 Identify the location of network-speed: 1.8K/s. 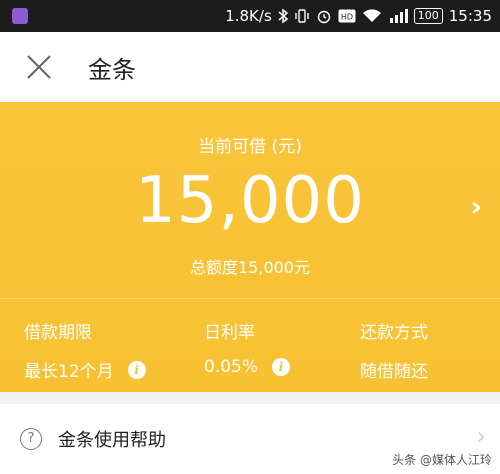
(248, 16).